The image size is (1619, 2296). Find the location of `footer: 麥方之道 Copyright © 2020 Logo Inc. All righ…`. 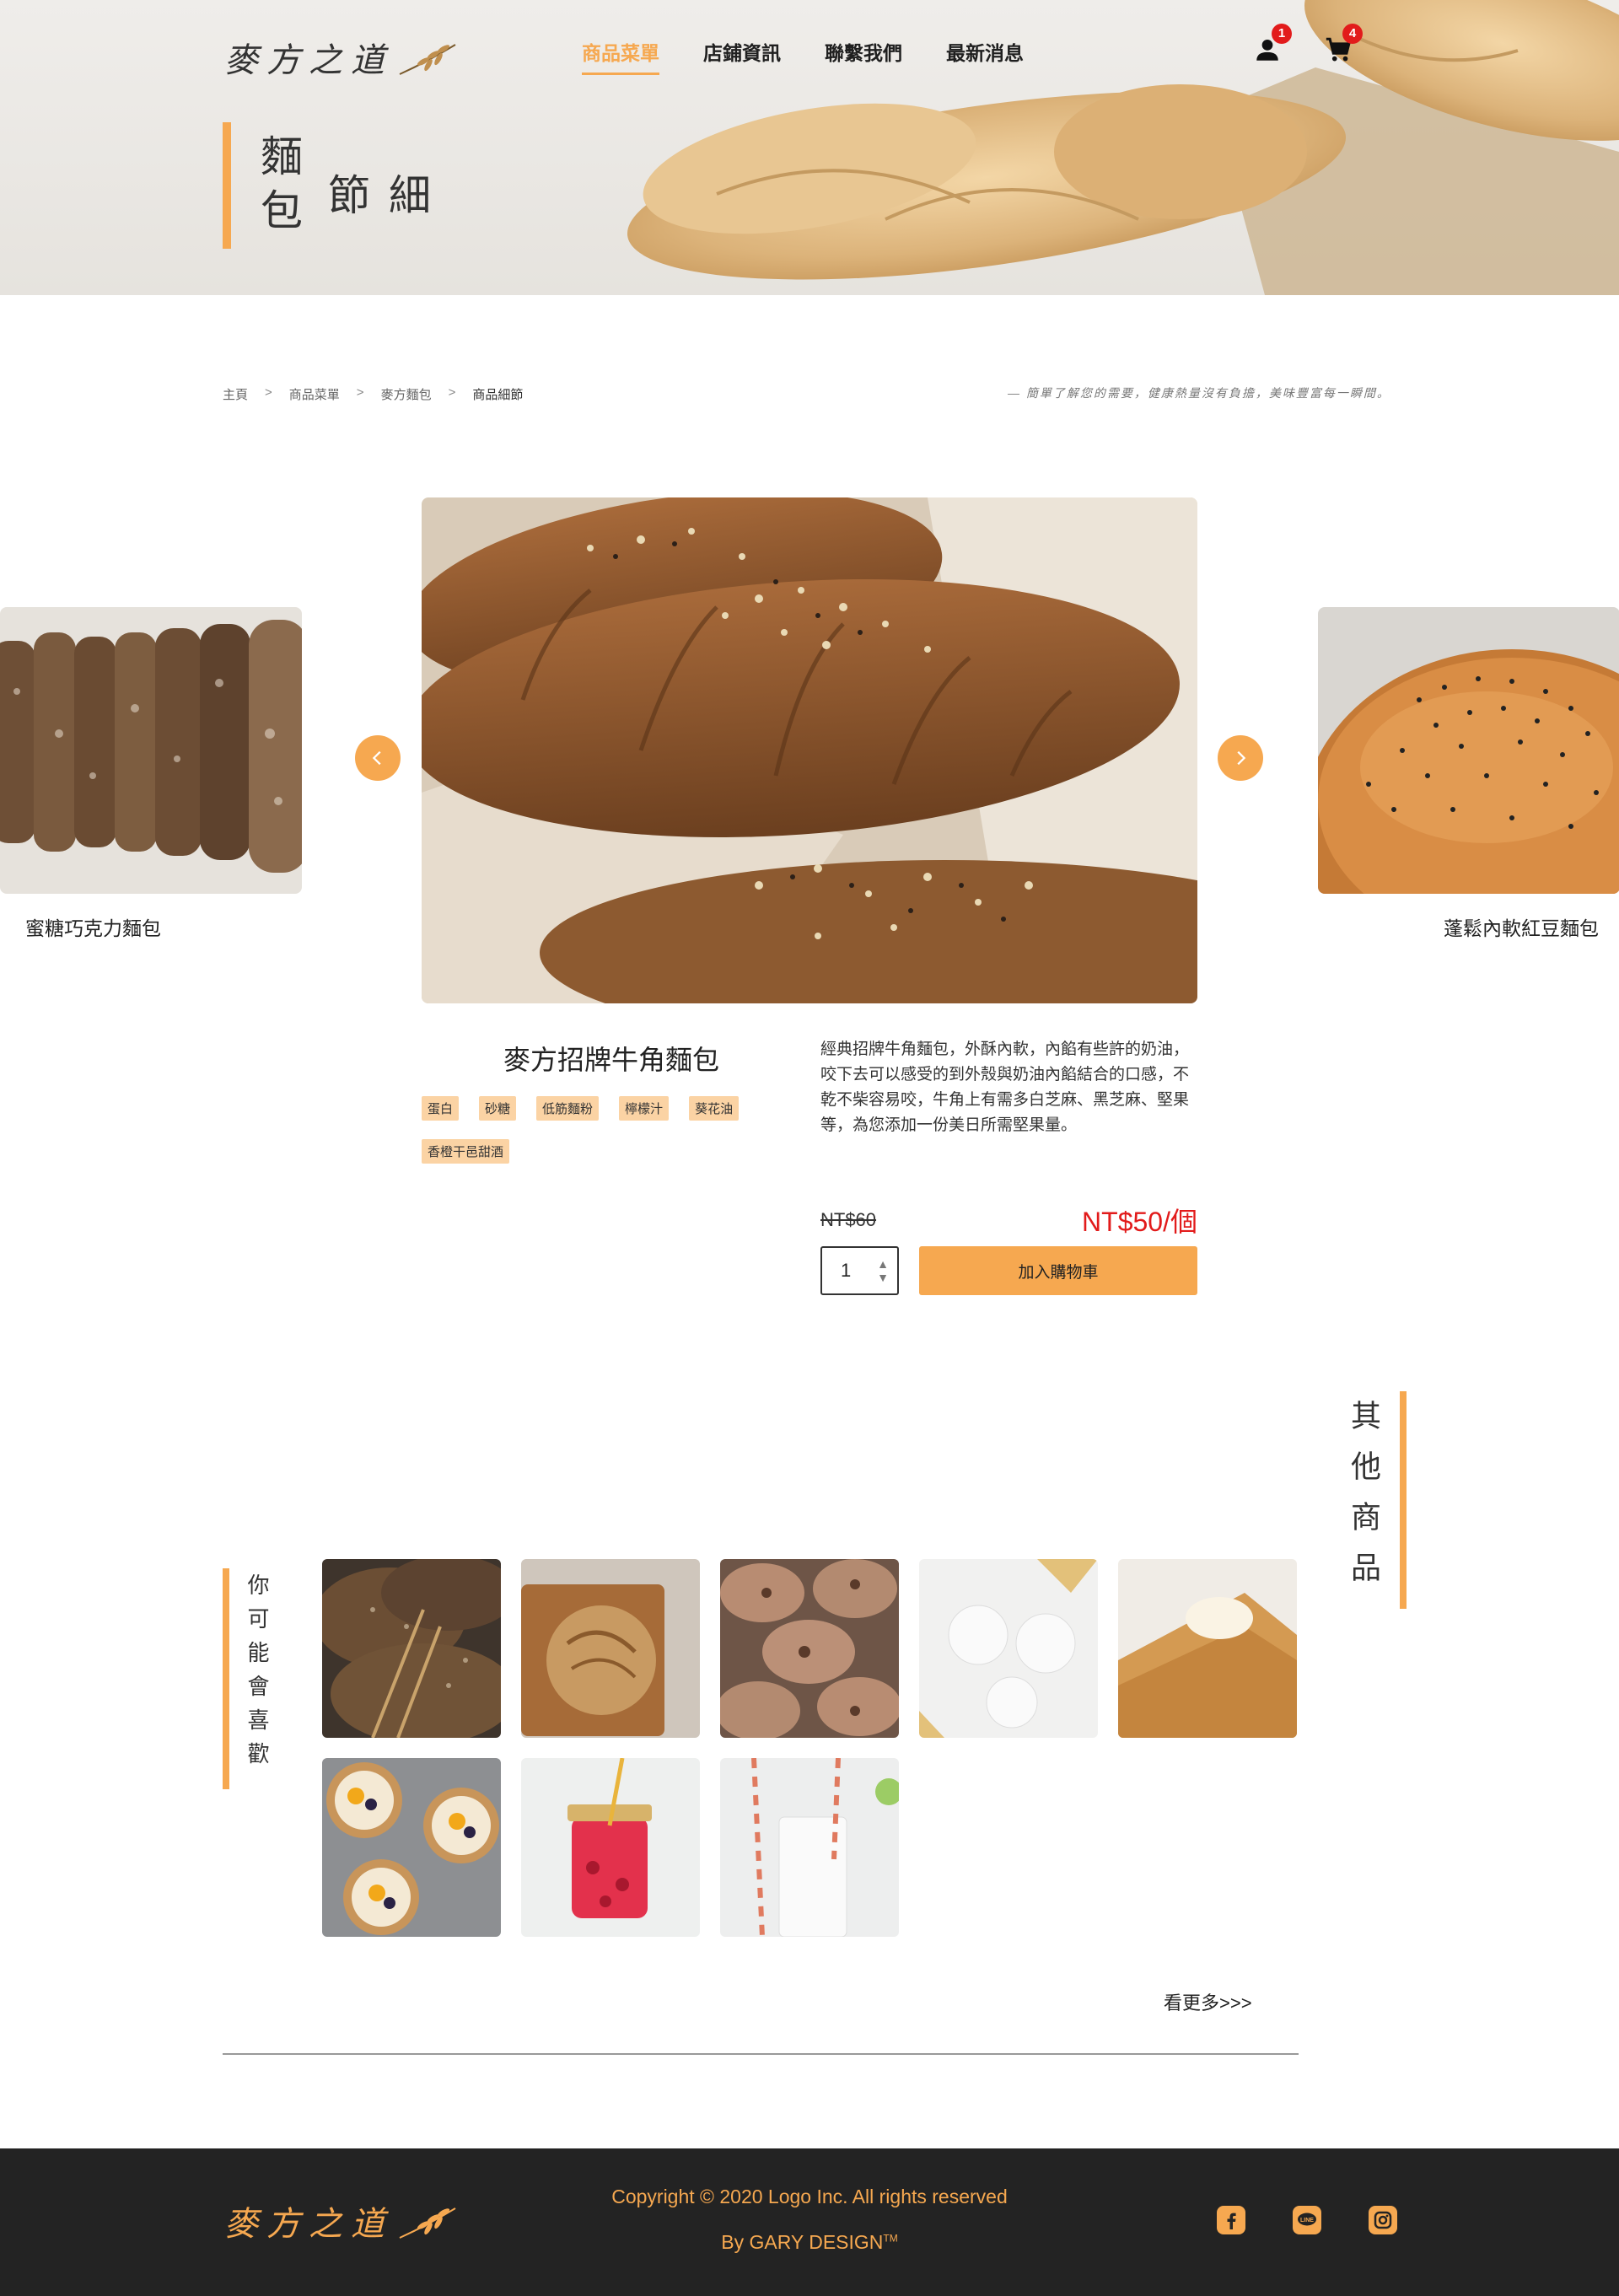

footer: 麥方之道 Copyright © 2020 Logo Inc. All righ… is located at coordinates (809, 2222).